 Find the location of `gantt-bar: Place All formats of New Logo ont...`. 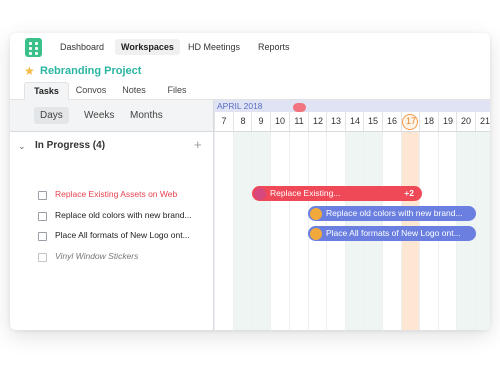

gantt-bar: Place All formats of New Logo ont... is located at coordinates (392, 233).